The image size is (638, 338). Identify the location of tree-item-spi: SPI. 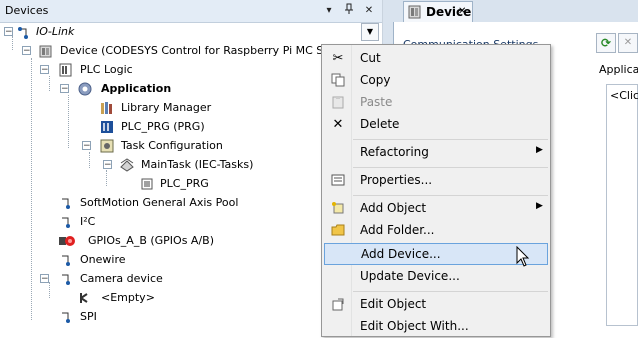
(165, 317).